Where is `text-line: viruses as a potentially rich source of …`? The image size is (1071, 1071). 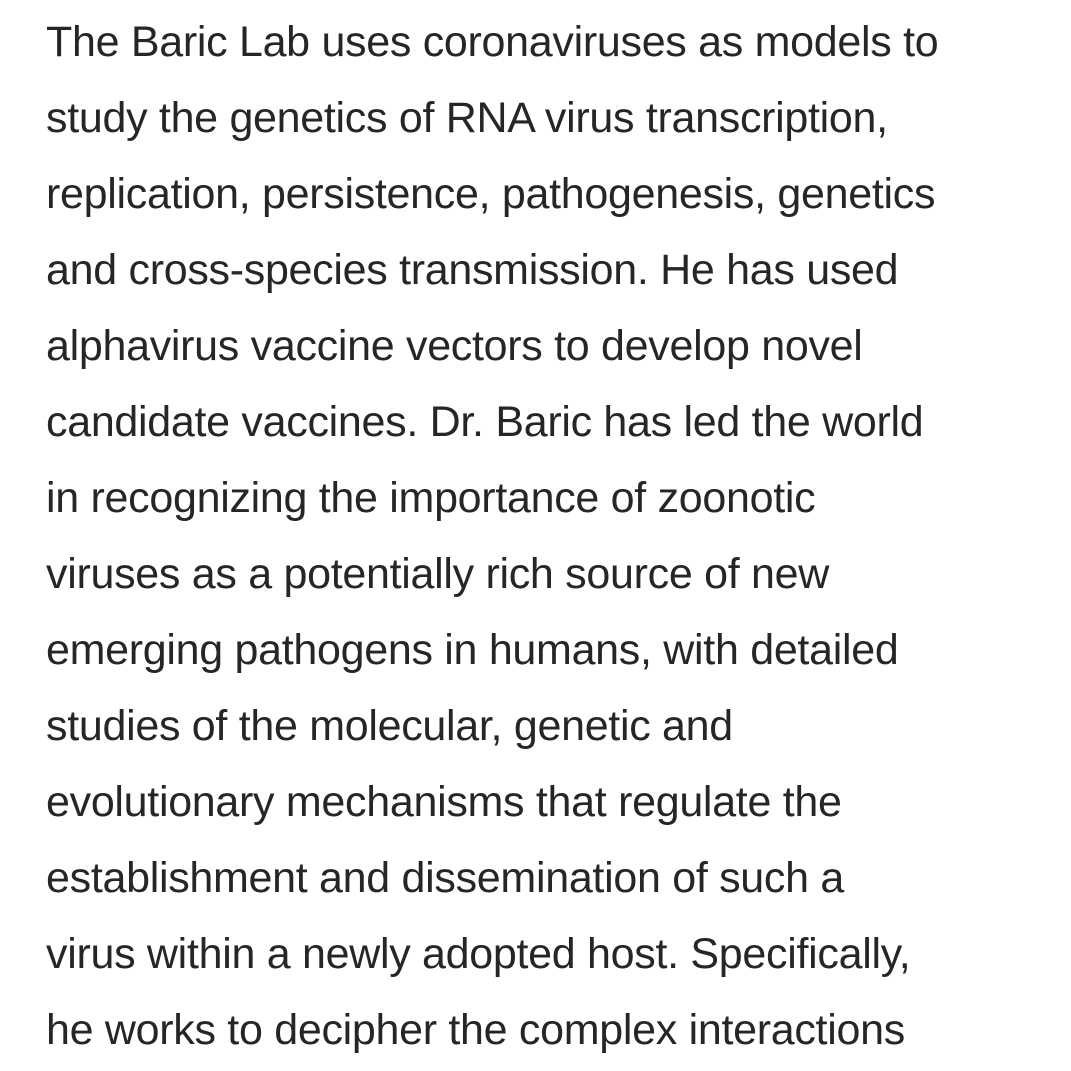 text-line: viruses as a potentially rich source of … is located at coordinates (437, 574).